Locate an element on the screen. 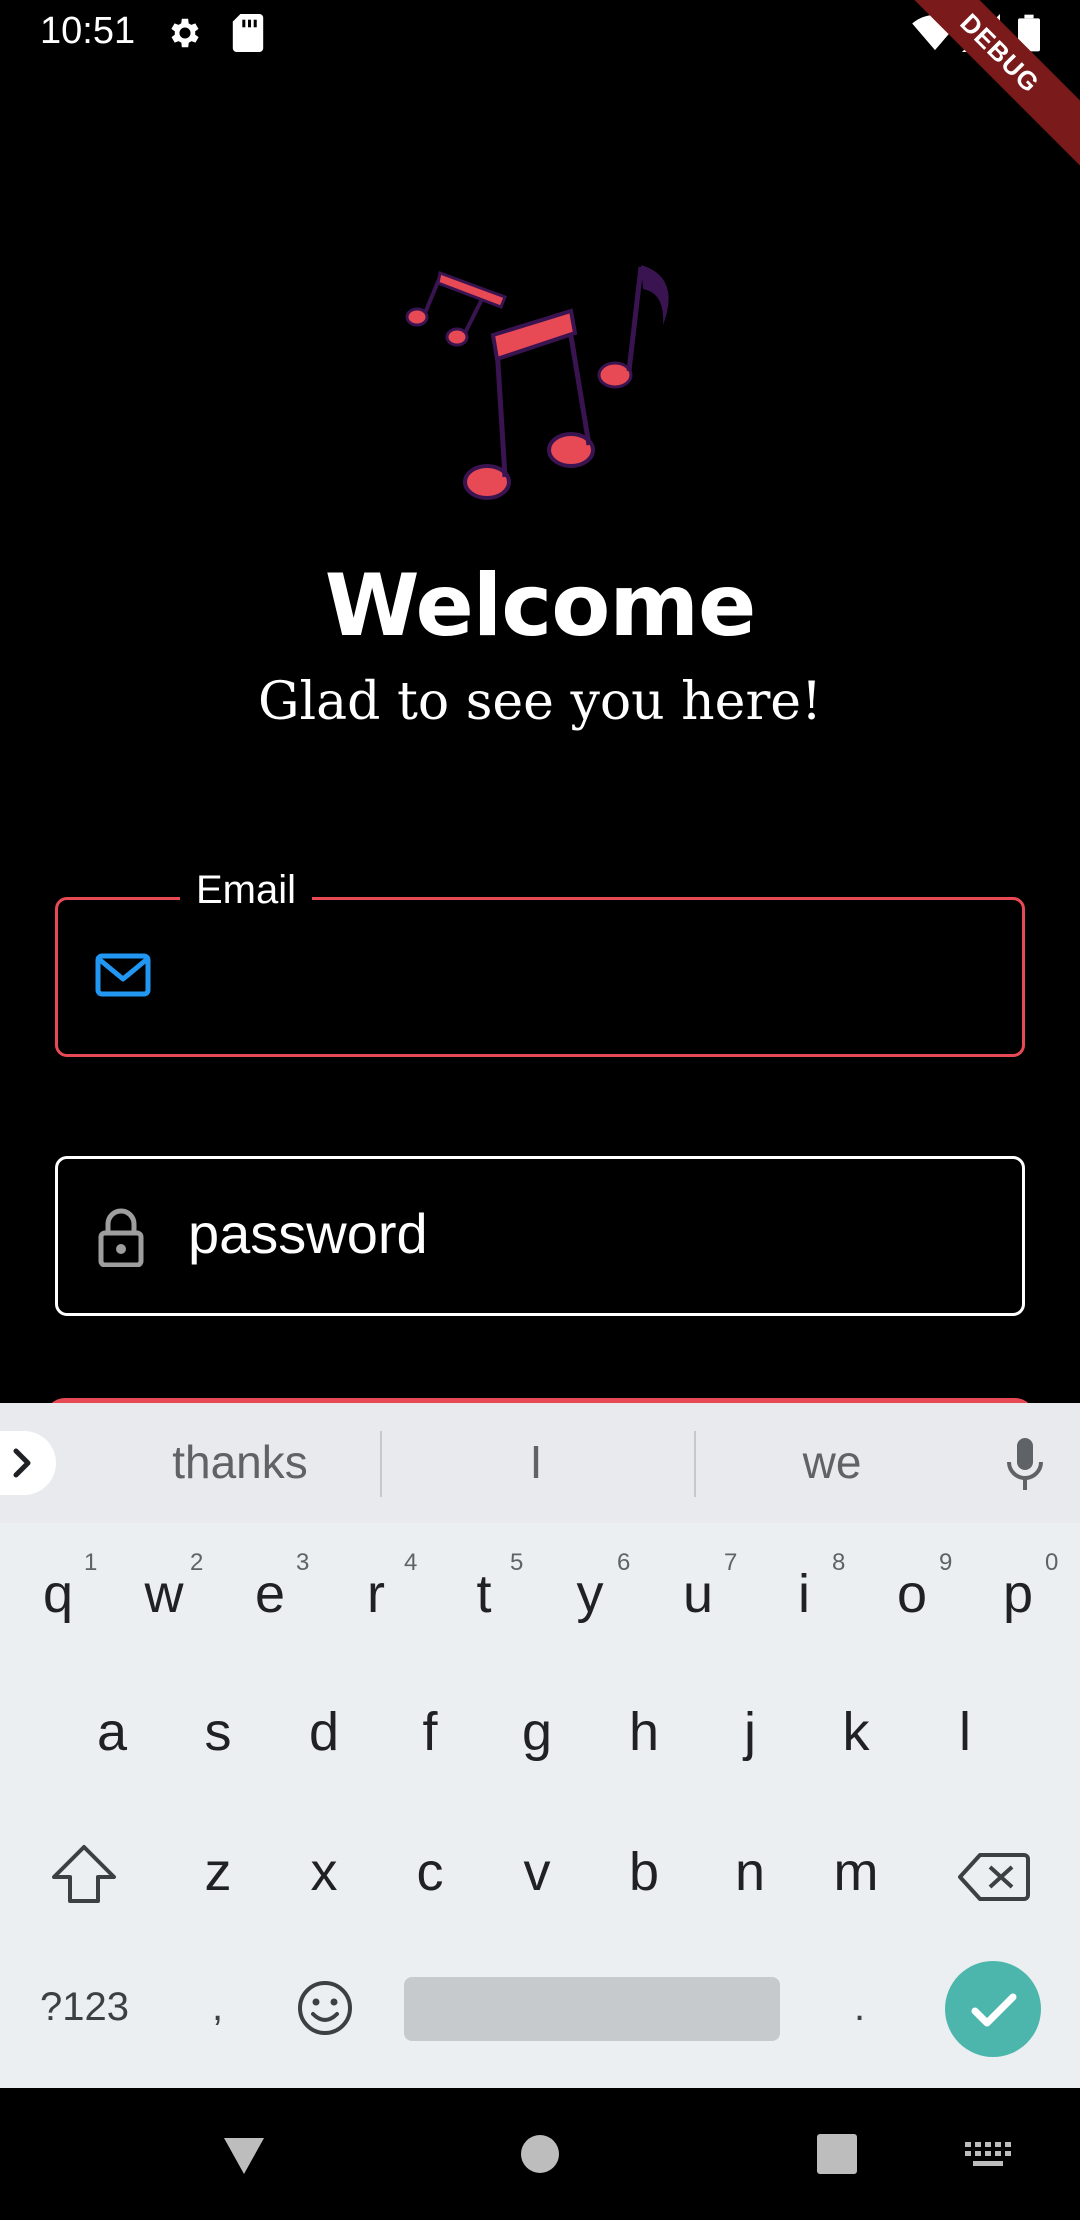 This screenshot has width=1080, height=2220. space-bar is located at coordinates (592, 2009).